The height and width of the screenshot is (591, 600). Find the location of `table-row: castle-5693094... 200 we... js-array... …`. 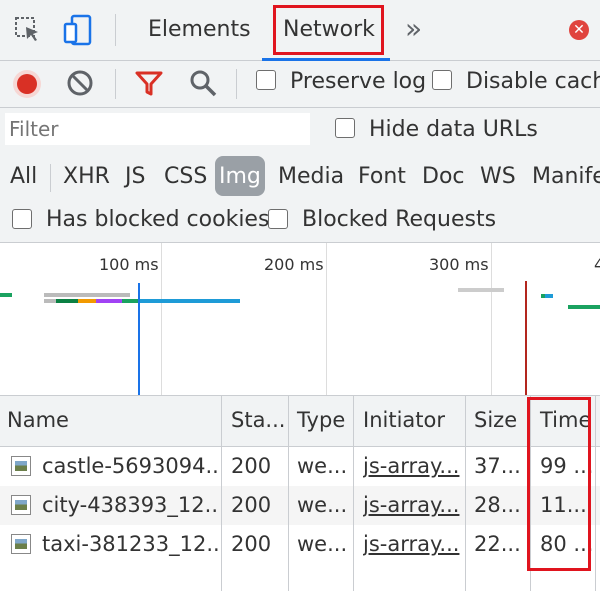

table-row: castle-5693094... 200 we... js-array... … is located at coordinates (300, 466).